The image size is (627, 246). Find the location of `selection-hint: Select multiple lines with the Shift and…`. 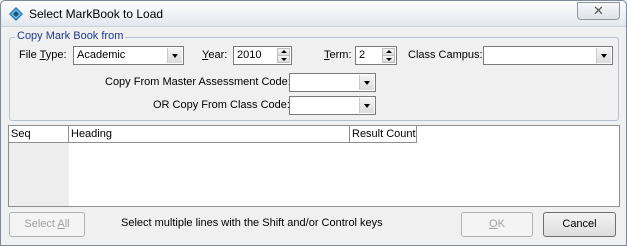

selection-hint: Select multiple lines with the Shift and… is located at coordinates (252, 223).